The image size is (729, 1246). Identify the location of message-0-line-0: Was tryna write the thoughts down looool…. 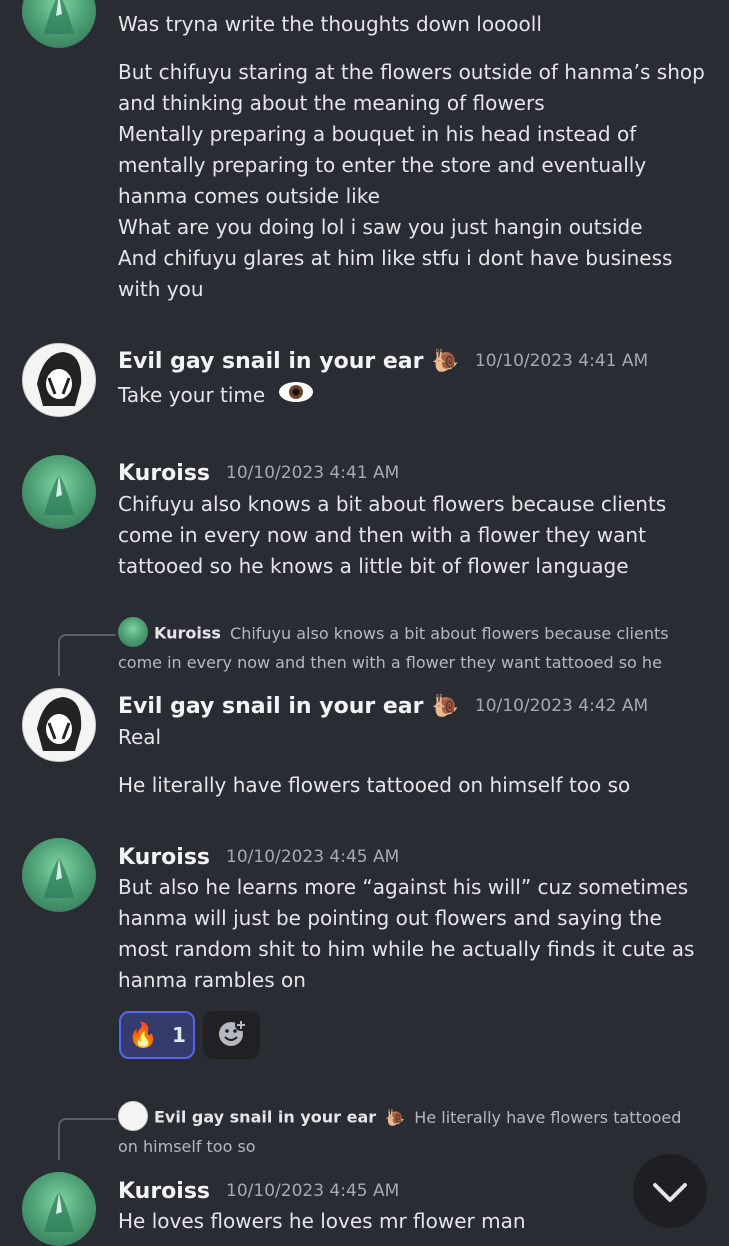
(330, 24).